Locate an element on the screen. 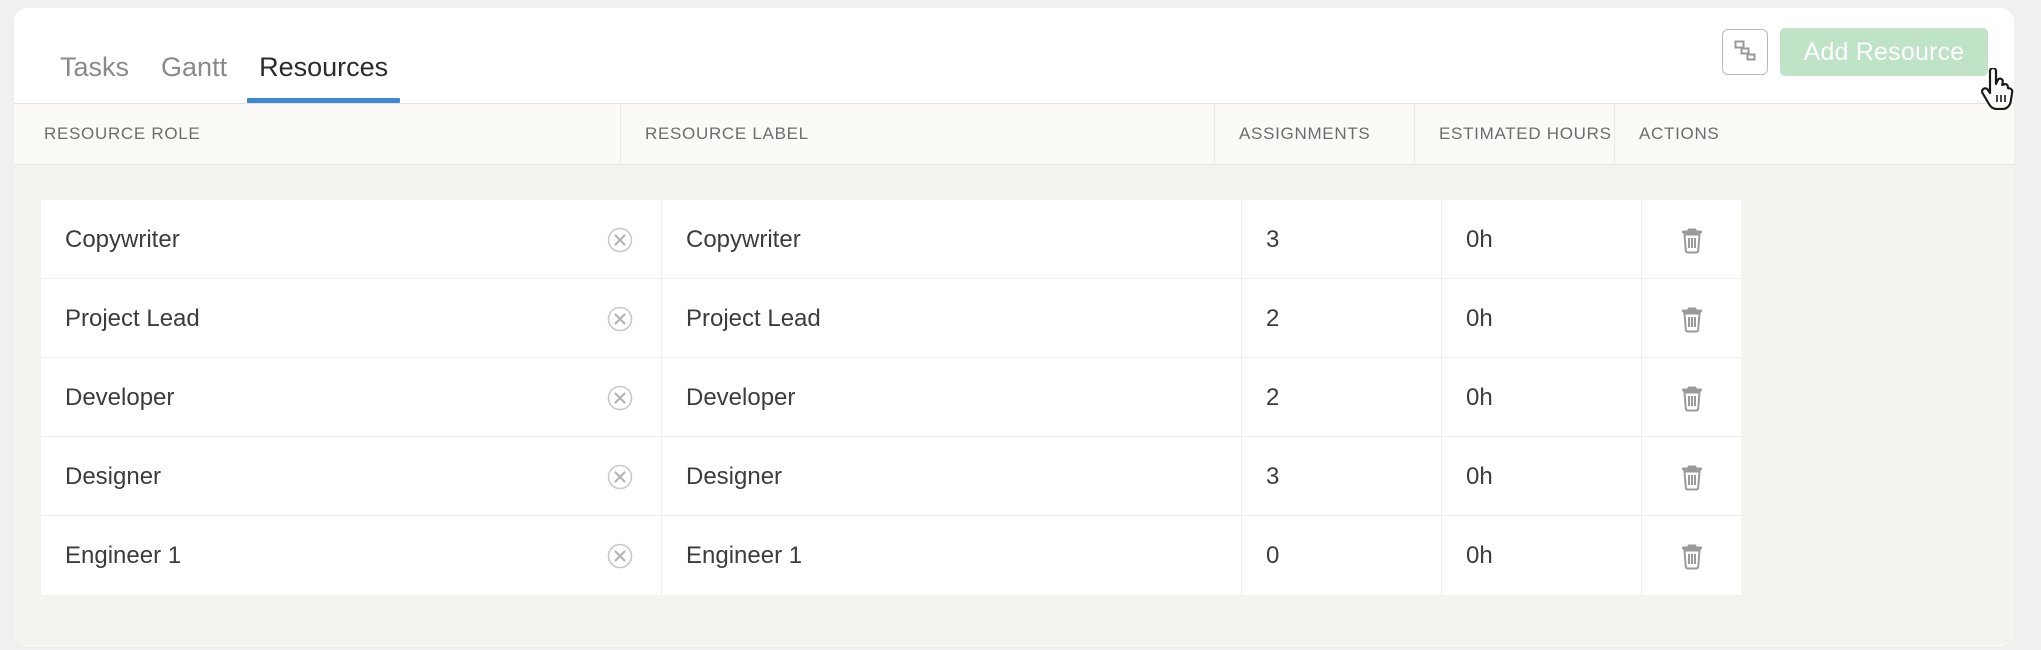 This screenshot has width=2041, height=650. resource-label-text: Developer is located at coordinates (741, 397).